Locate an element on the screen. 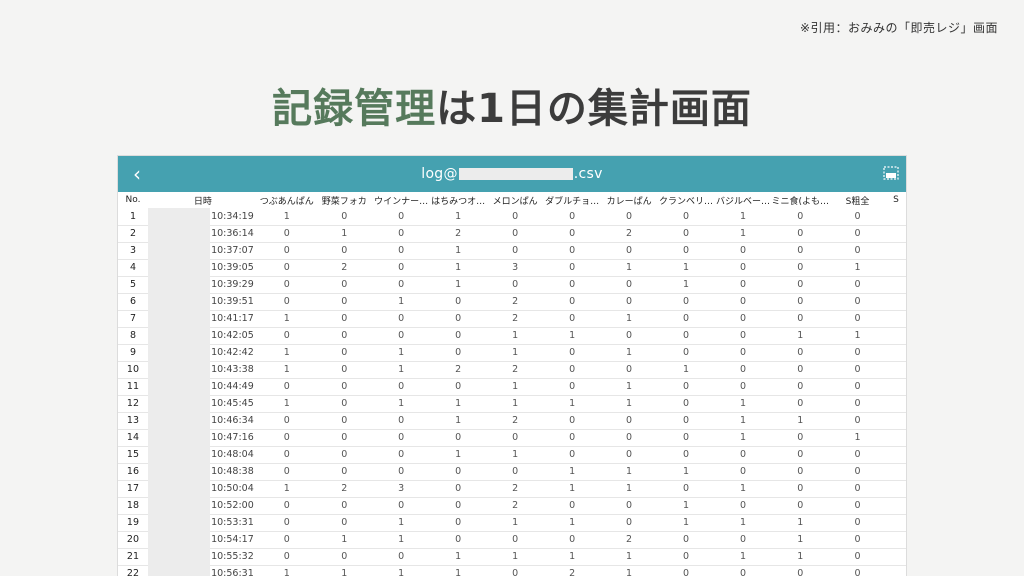  chevron-left-icon: ‹ is located at coordinates (137, 174).